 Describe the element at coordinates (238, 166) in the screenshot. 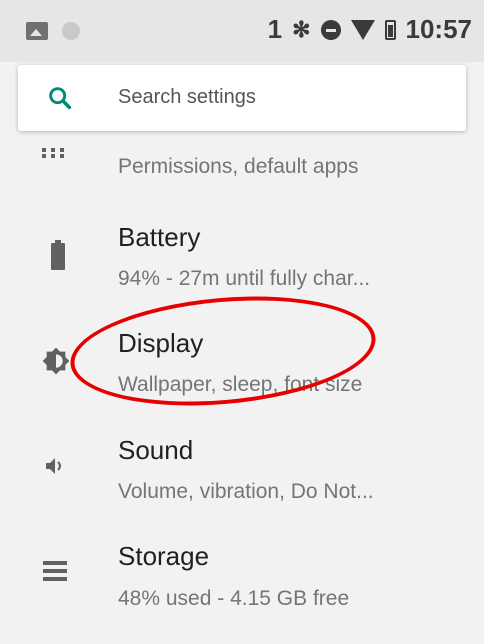

I see `settings-item-summary: Permissions, default apps` at that location.